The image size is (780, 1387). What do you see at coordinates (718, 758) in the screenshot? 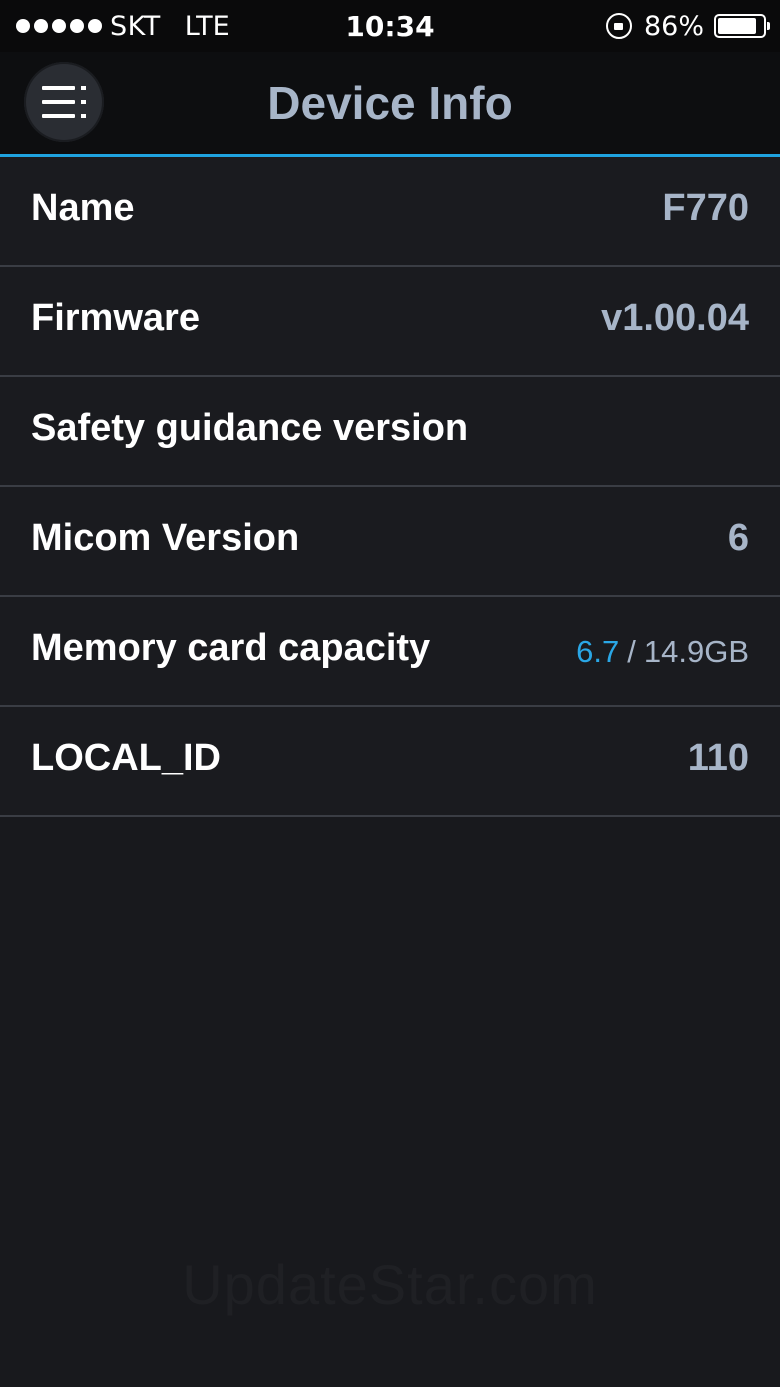
I see `row-value: 110` at bounding box center [718, 758].